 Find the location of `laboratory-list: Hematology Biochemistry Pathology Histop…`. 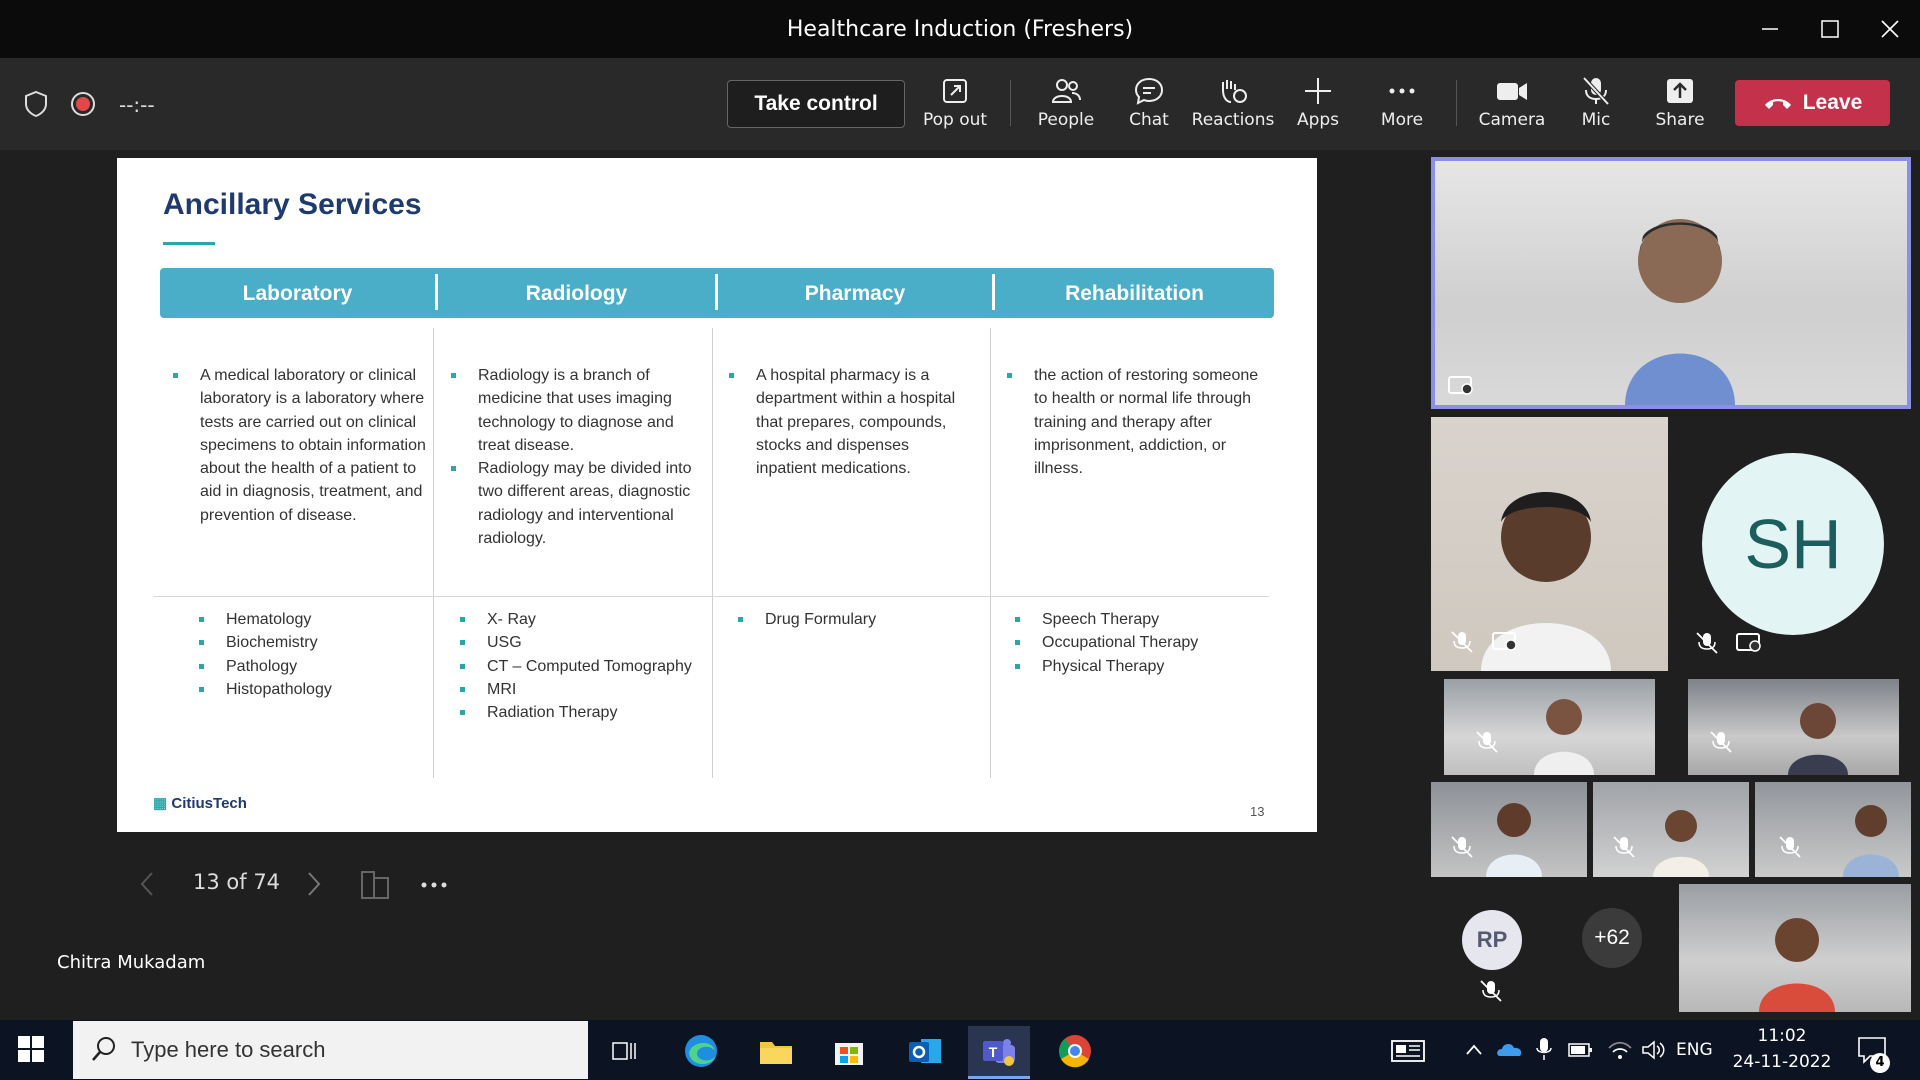

laboratory-list: Hematology Biochemistry Pathology Histop… is located at coordinates (312, 654).